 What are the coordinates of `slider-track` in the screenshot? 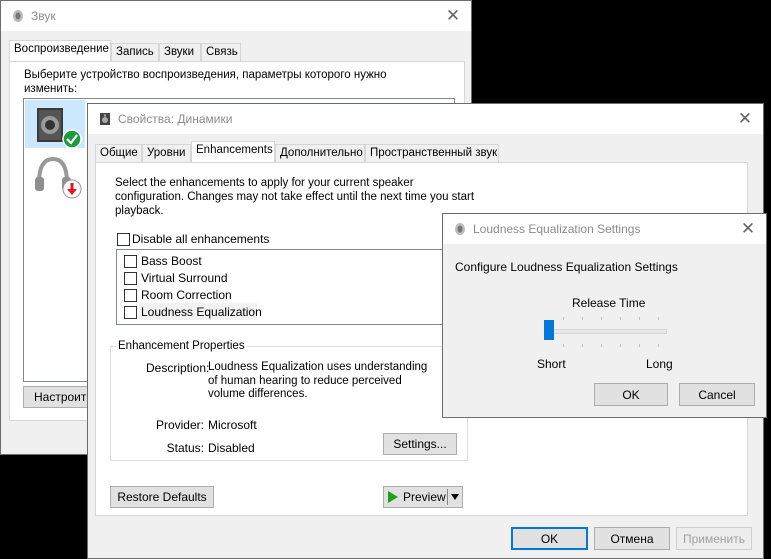 It's located at (606, 331).